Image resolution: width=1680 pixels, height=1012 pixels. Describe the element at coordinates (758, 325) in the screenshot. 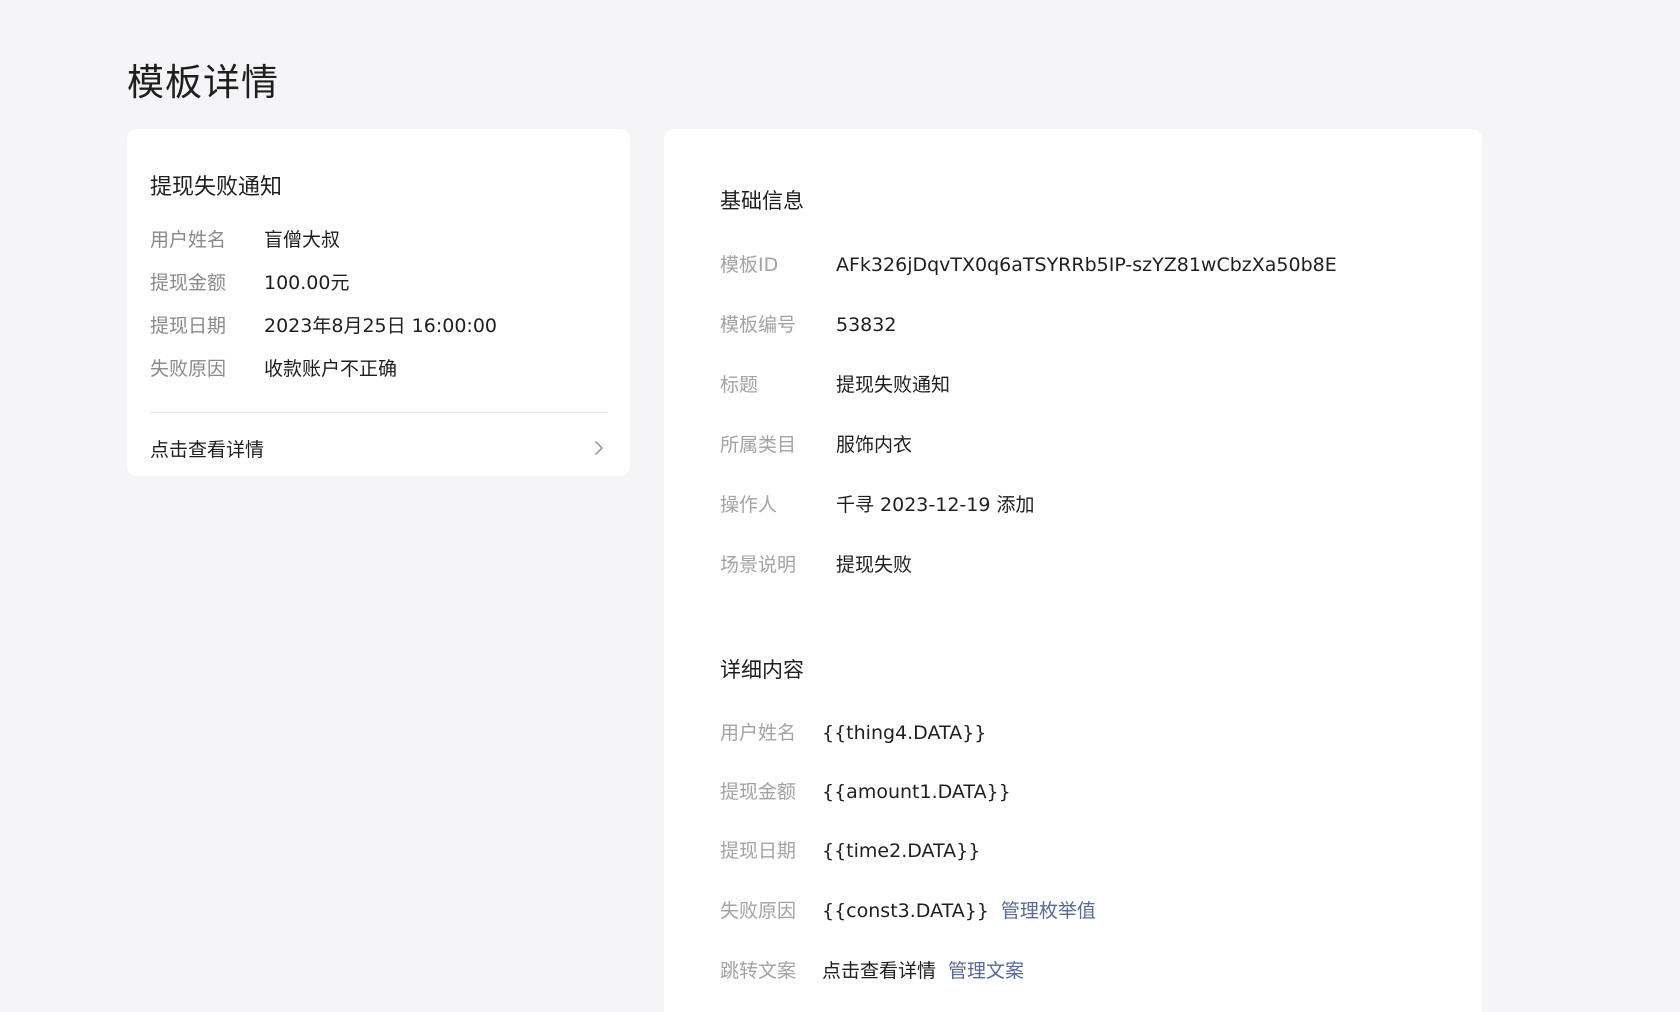

I see `basic-info-label: 模板编号` at that location.